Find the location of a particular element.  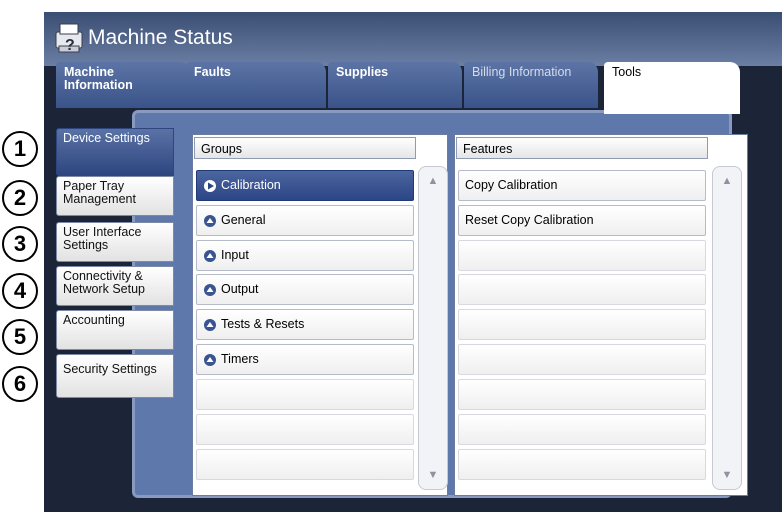

page-title: Machine Status is located at coordinates (160, 37).